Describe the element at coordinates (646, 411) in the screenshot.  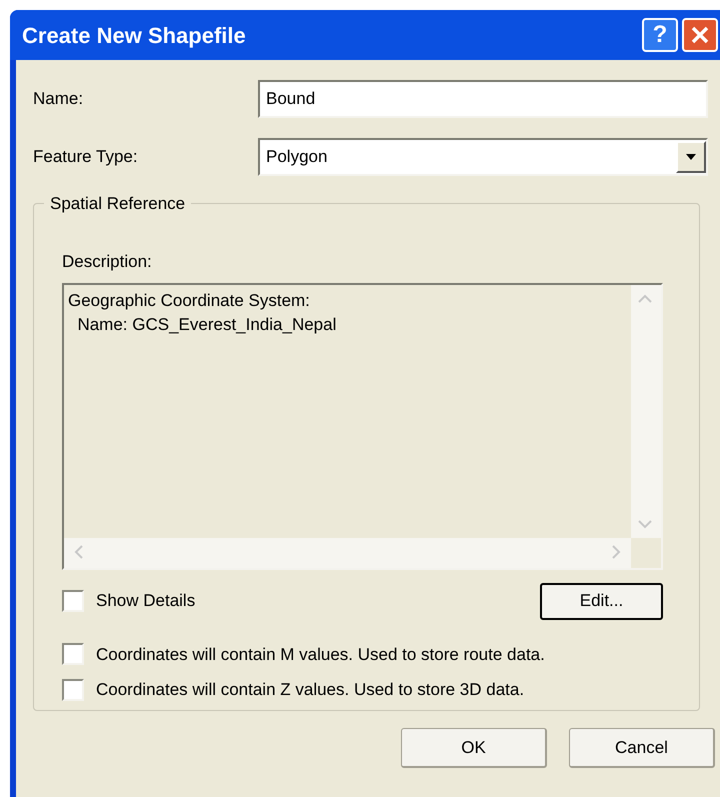
I see `vertical-scrollbar` at that location.